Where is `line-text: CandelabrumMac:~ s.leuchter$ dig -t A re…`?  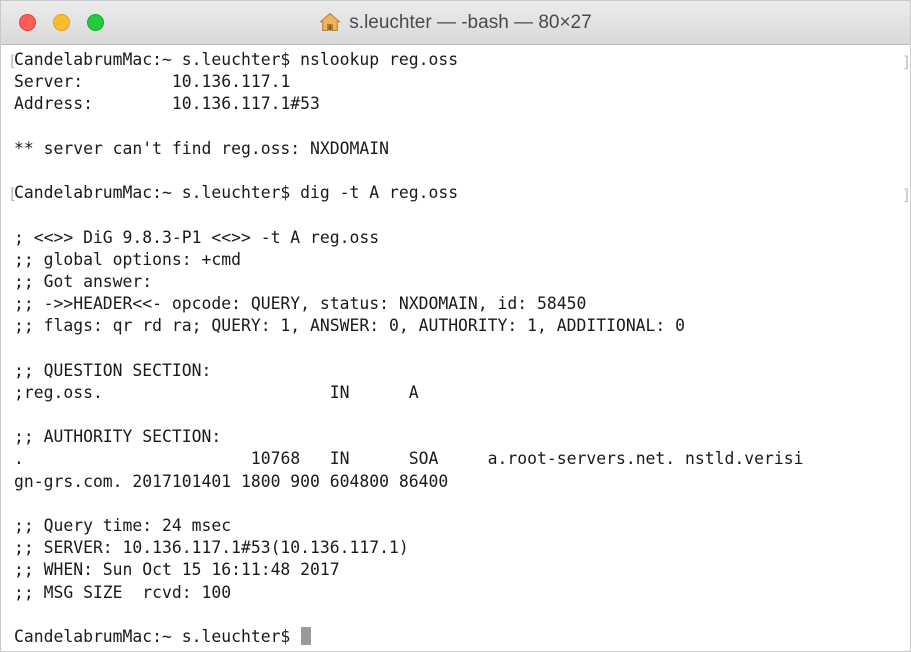
line-text: CandelabrumMac:~ s.leuchter$ dig -t A re… is located at coordinates (236, 193).